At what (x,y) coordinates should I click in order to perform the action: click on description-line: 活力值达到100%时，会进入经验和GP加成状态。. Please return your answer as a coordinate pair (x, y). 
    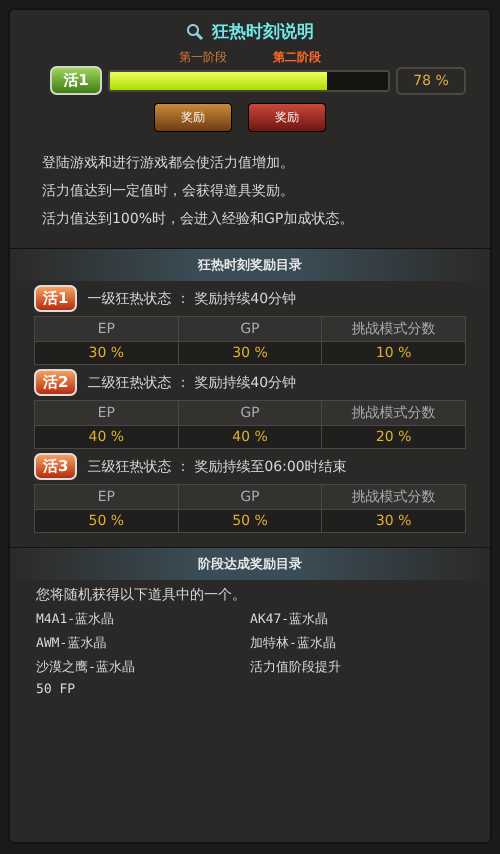
    Looking at the image, I should click on (198, 219).